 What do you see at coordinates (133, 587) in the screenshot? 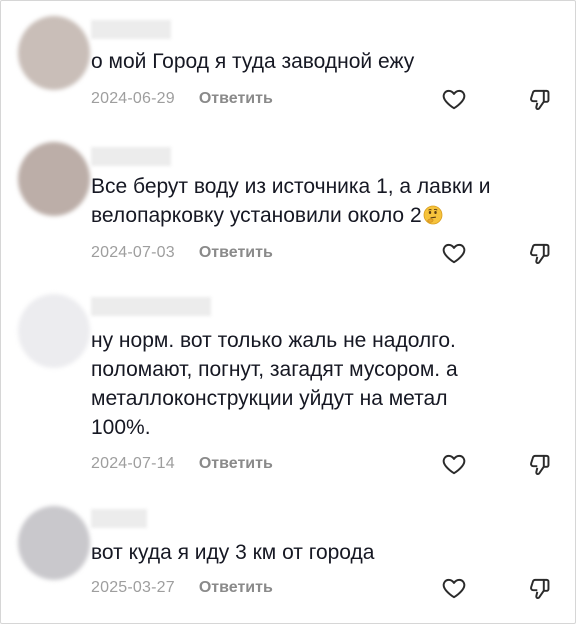
I see `comment-date: 2025-03-27` at bounding box center [133, 587].